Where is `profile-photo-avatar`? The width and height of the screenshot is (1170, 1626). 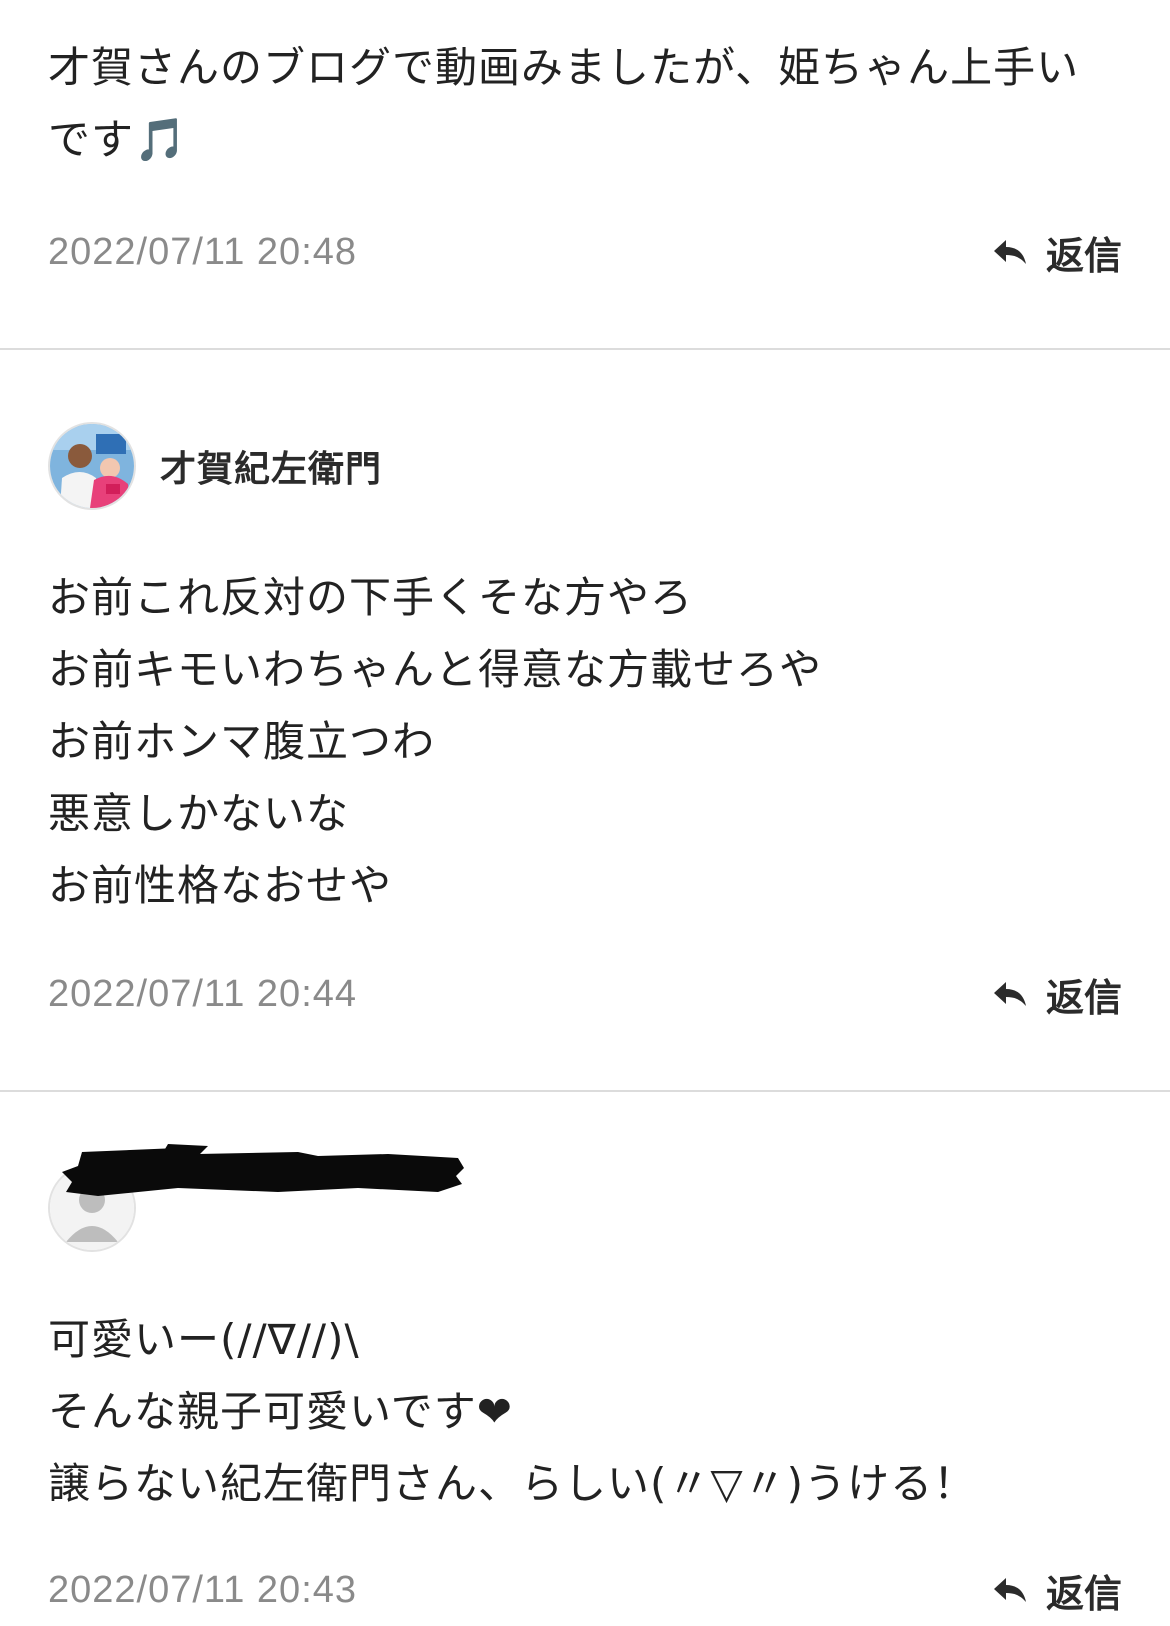 profile-photo-avatar is located at coordinates (92, 466).